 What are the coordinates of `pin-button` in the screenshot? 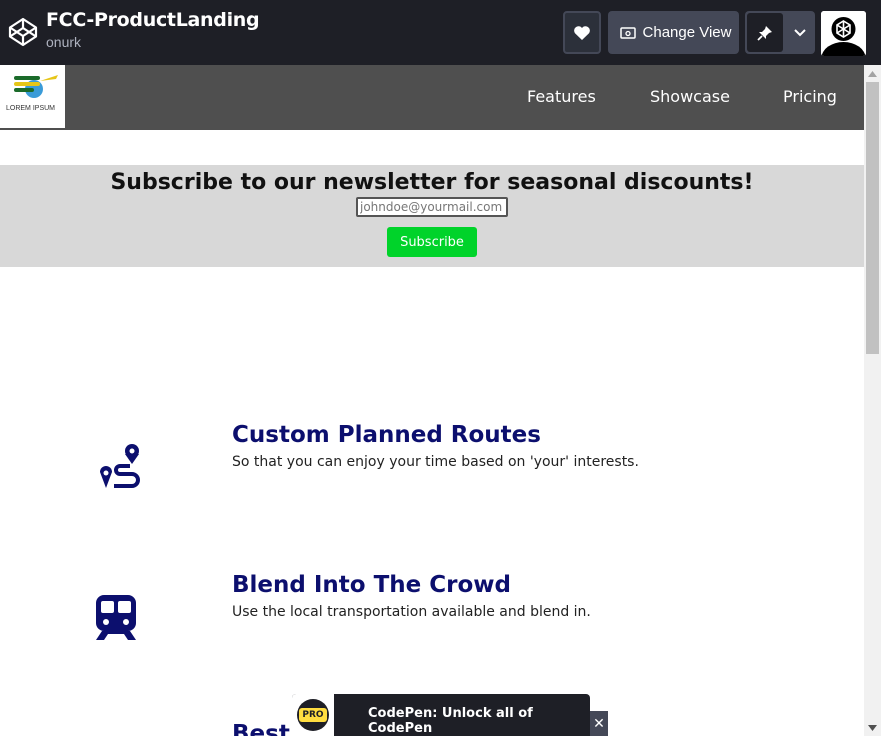 It's located at (765, 32).